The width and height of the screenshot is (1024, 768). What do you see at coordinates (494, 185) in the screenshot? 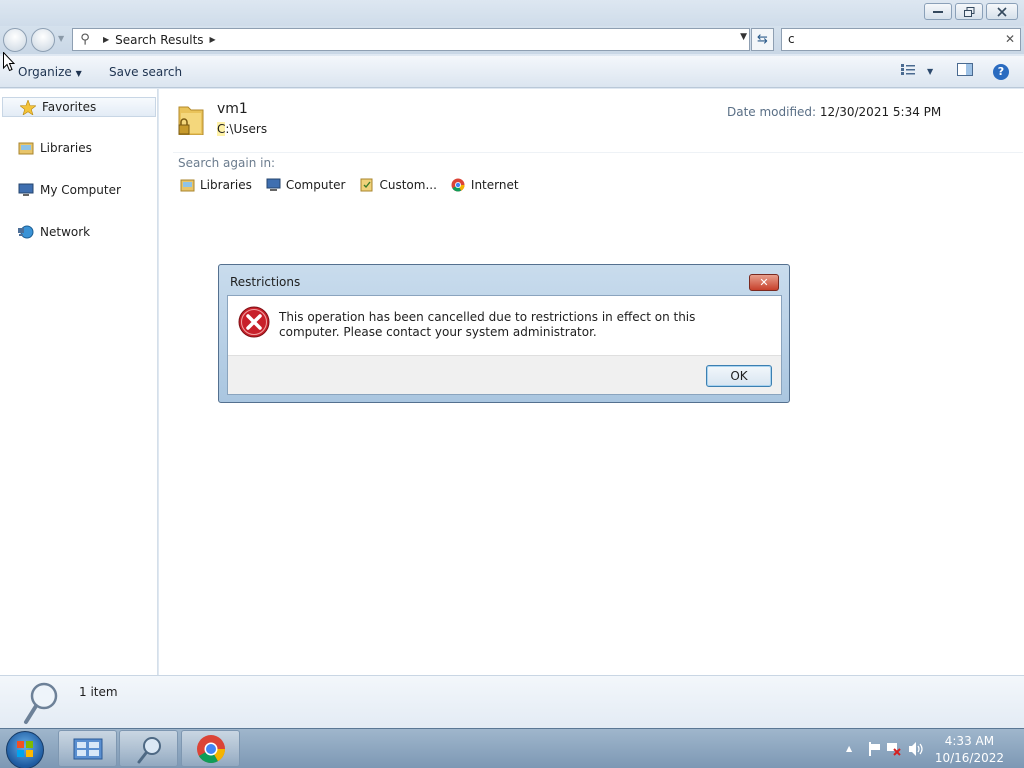
I see `location-label: Internet` at bounding box center [494, 185].